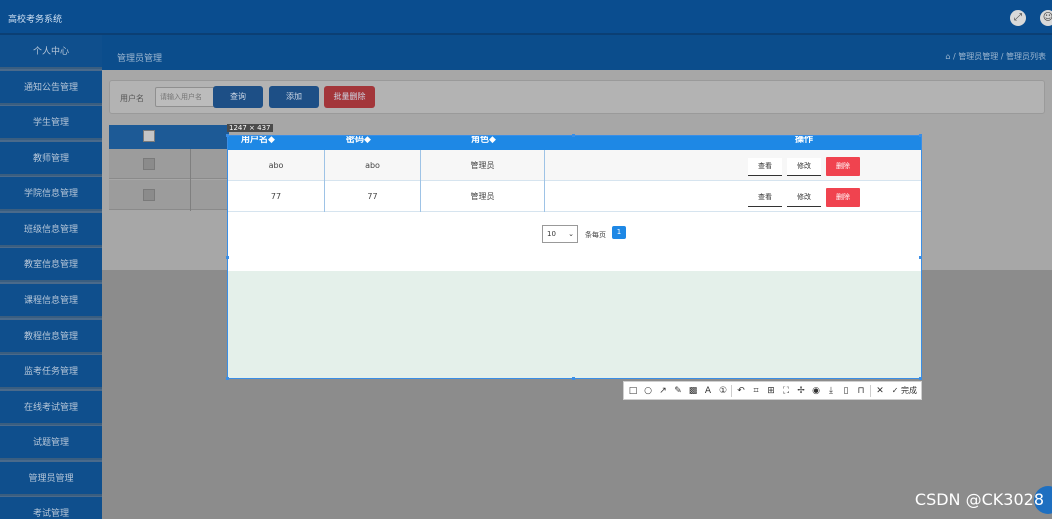  Describe the element at coordinates (909, 390) in the screenshot. I see `done-label: 完成` at that location.